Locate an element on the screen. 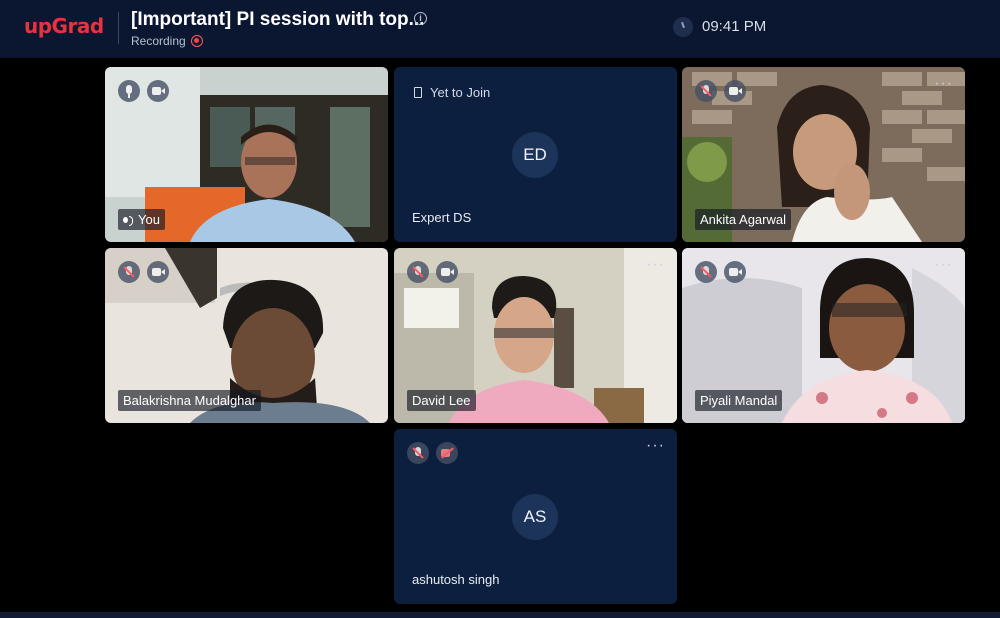 The width and height of the screenshot is (1000, 618). participant-tile-ashutosh-singh: ··· AS ashutosh singh is located at coordinates (535, 516).